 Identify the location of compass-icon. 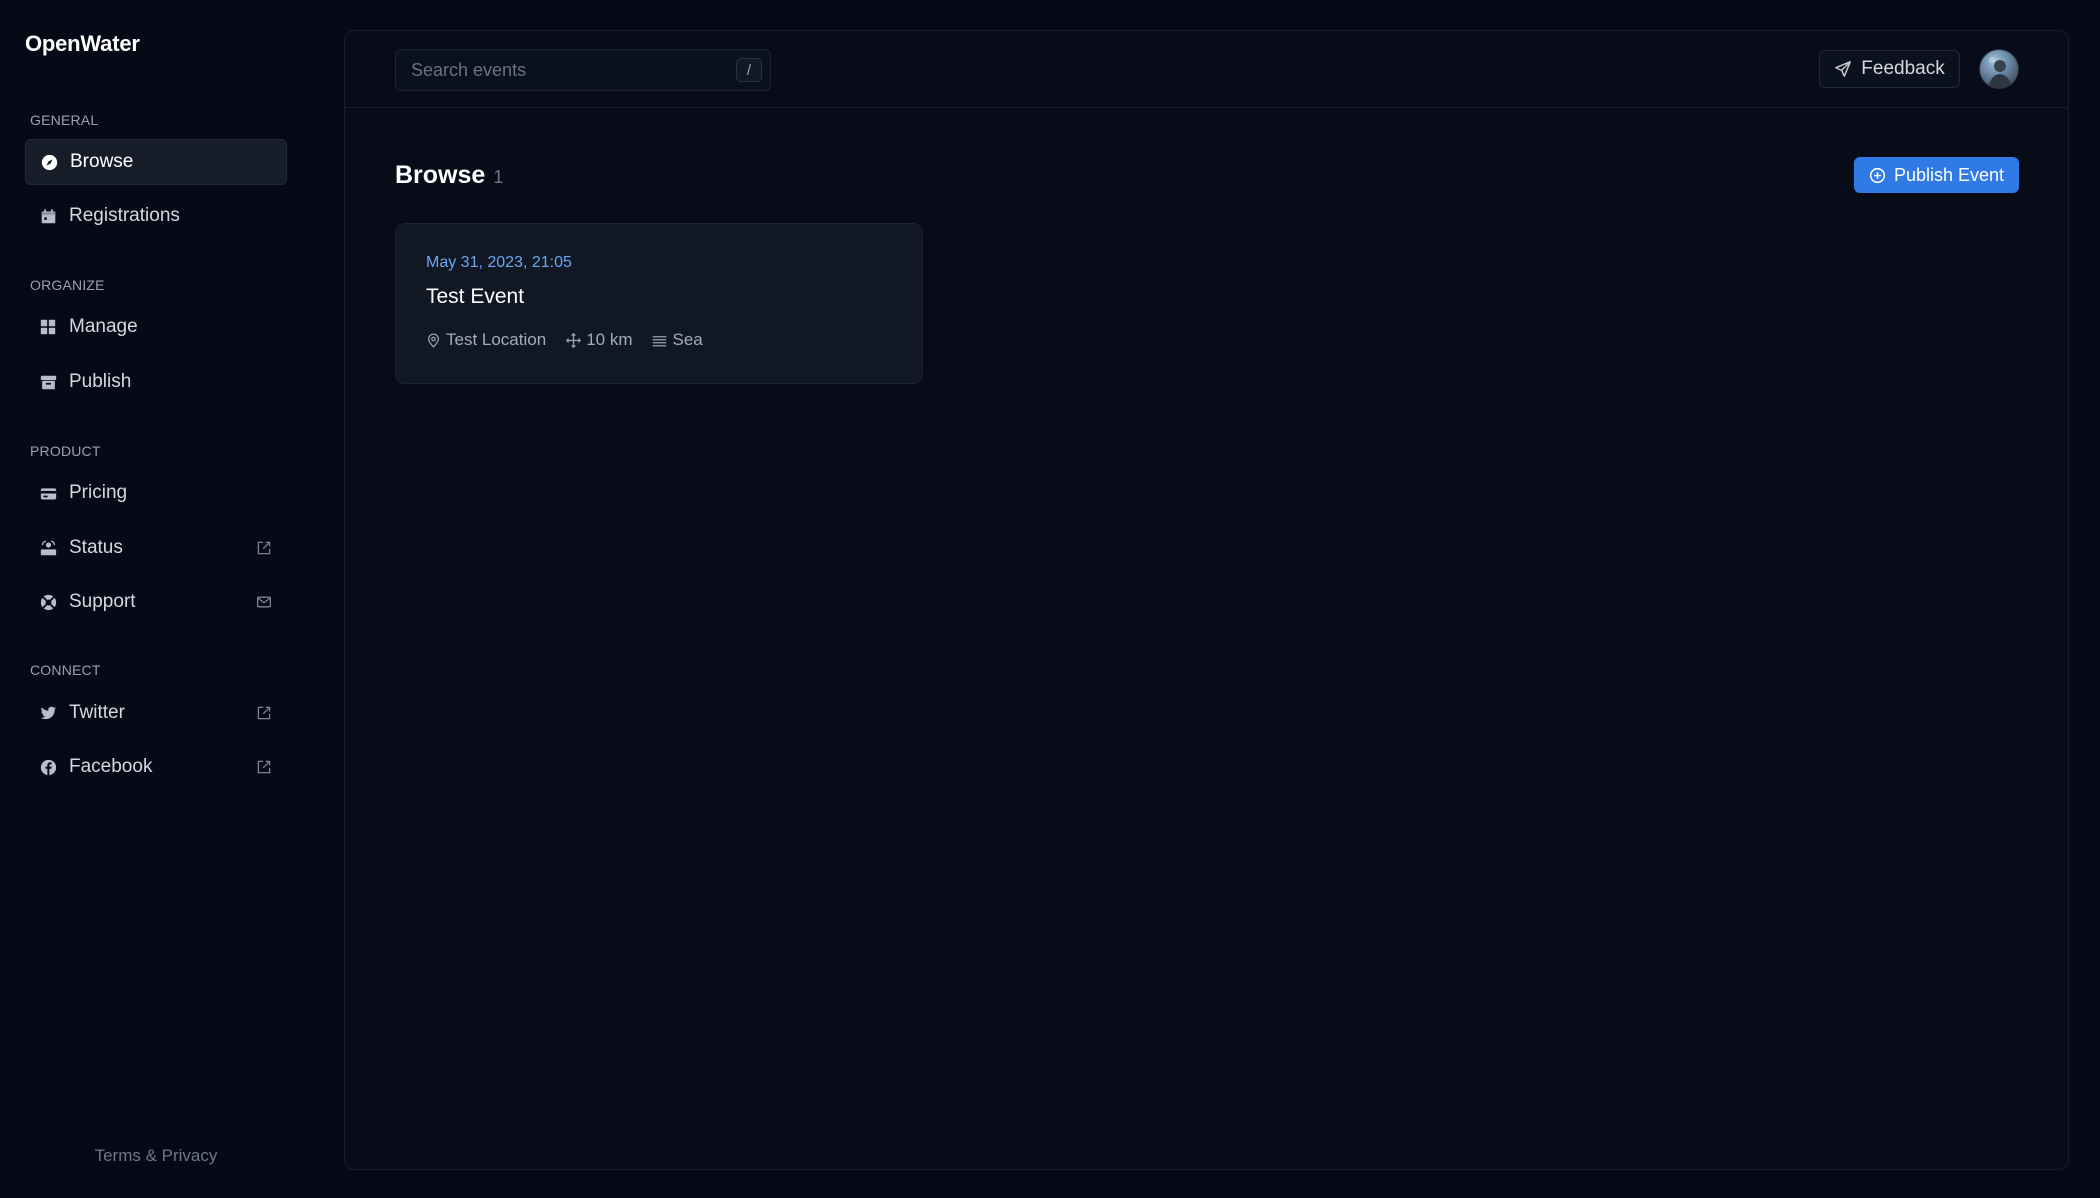
(49, 162).